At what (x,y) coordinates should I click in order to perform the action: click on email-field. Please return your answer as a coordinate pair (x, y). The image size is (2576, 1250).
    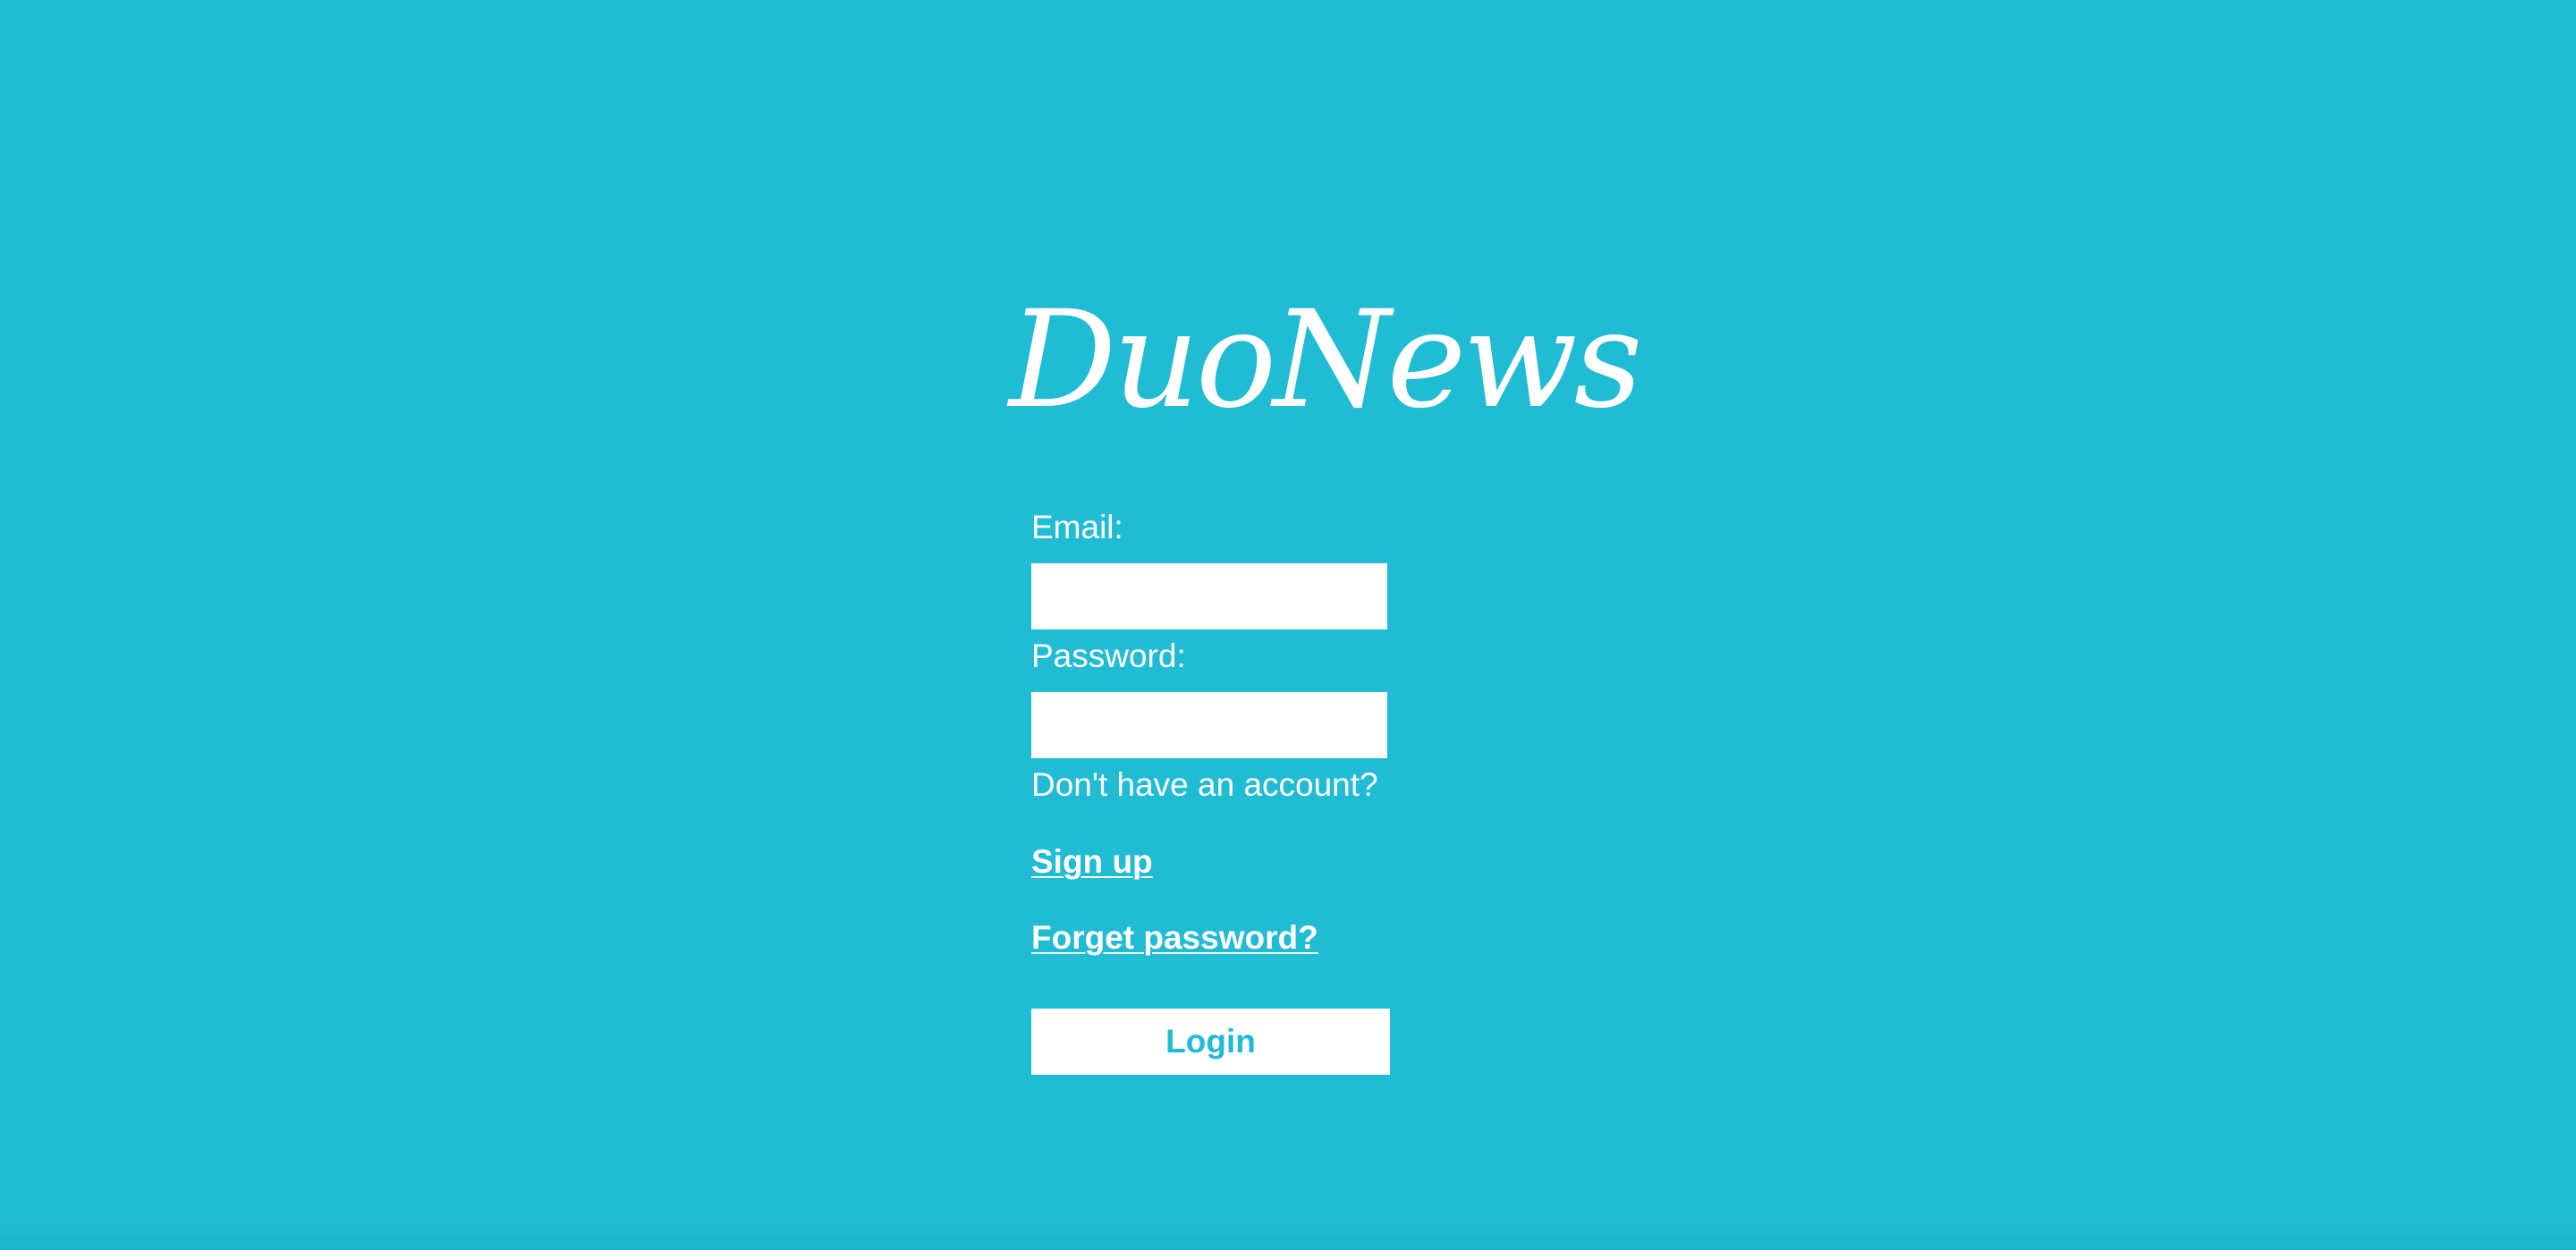
    Looking at the image, I should click on (1209, 596).